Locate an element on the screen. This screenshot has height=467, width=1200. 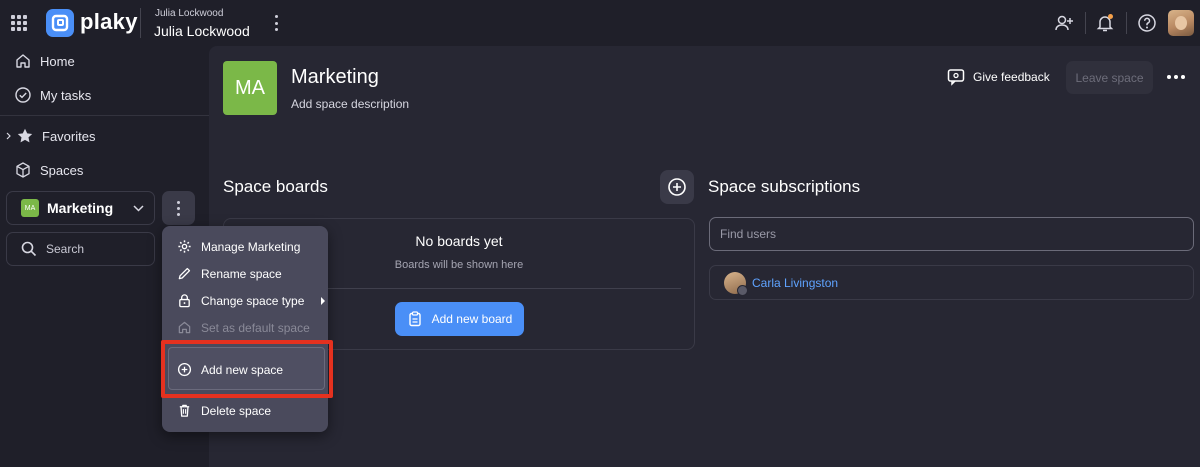
help-icon is located at coordinates (1147, 23).